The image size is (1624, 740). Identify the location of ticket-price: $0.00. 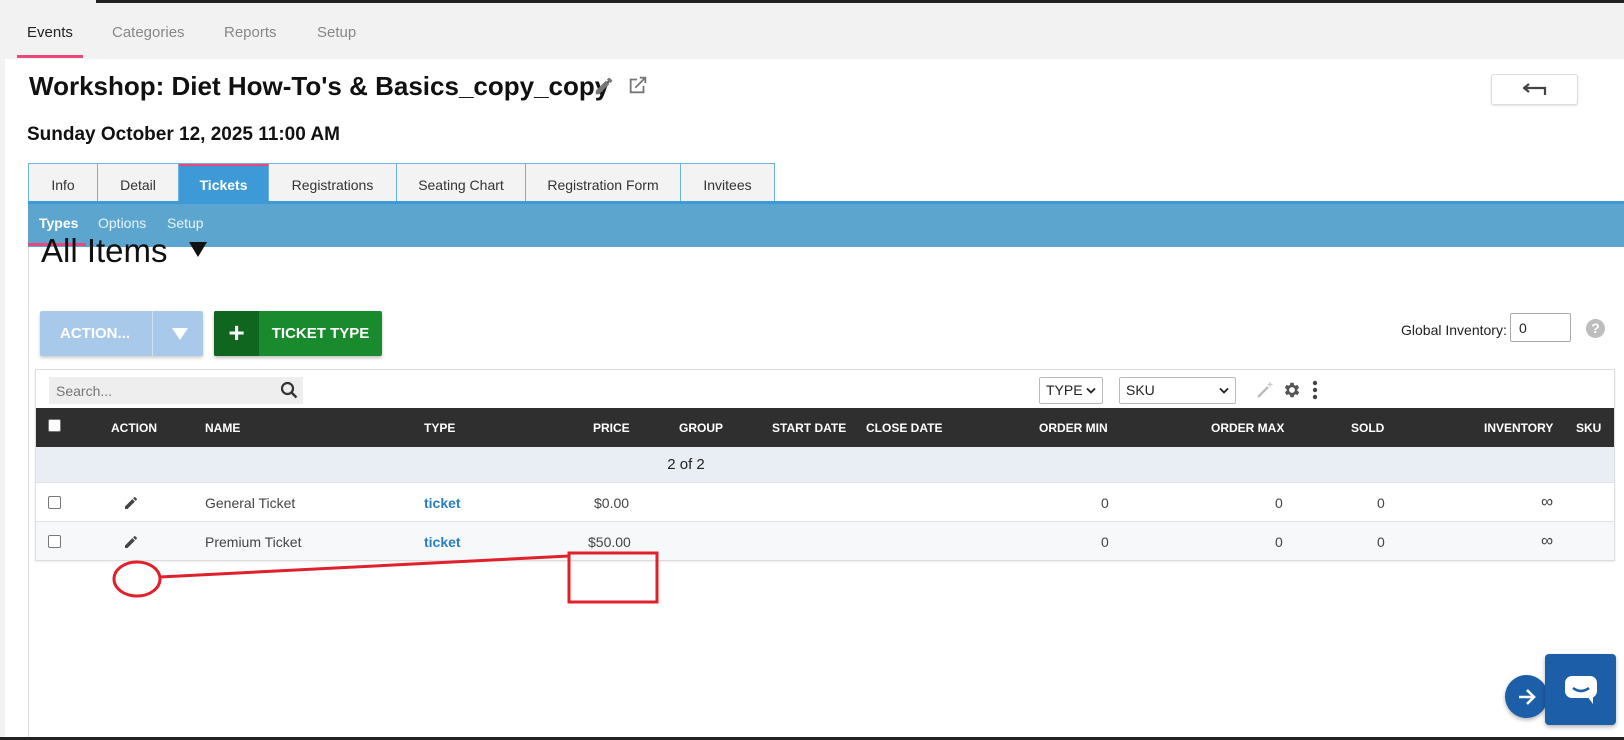
(612, 503).